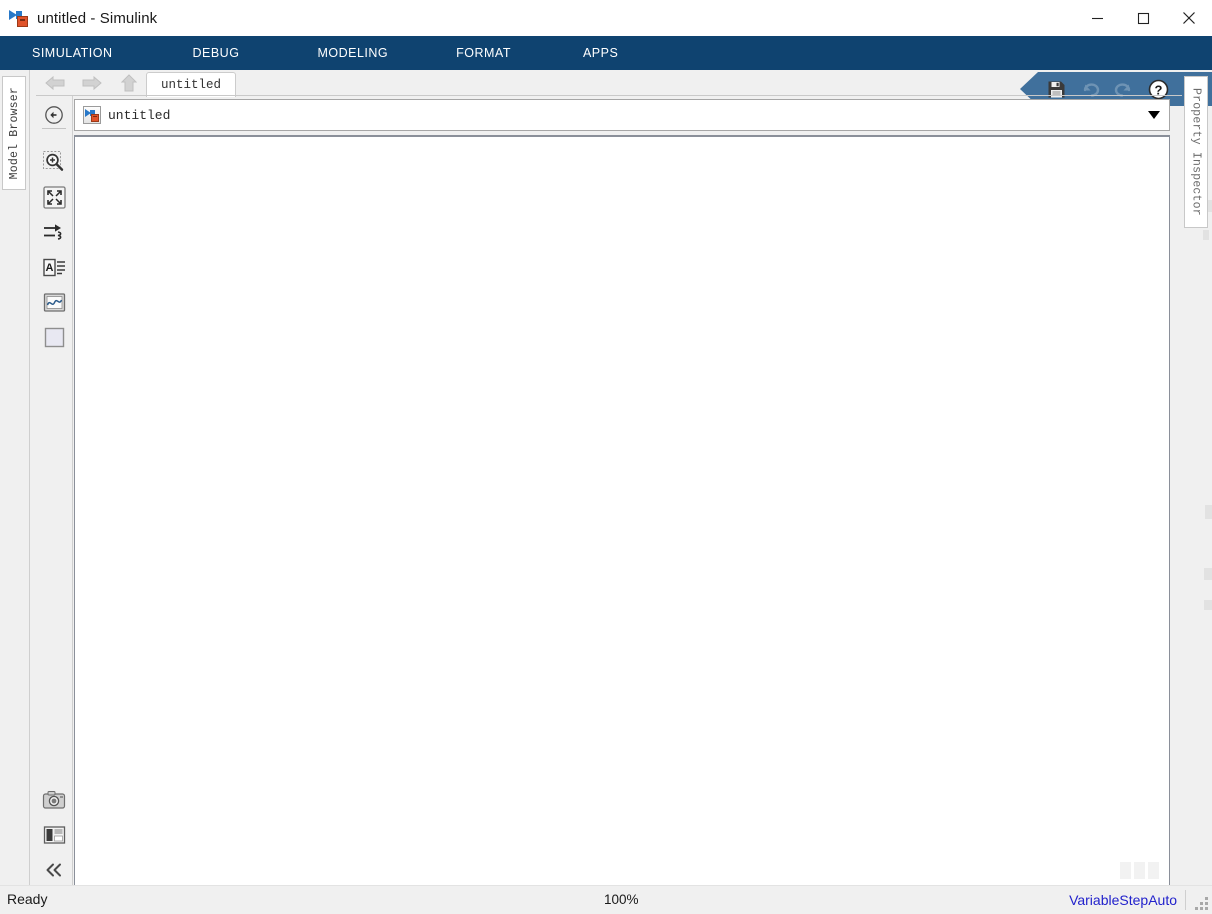 Image resolution: width=1212 pixels, height=914 pixels. What do you see at coordinates (54, 870) in the screenshot?
I see `collapse-toolstrip-button` at bounding box center [54, 870].